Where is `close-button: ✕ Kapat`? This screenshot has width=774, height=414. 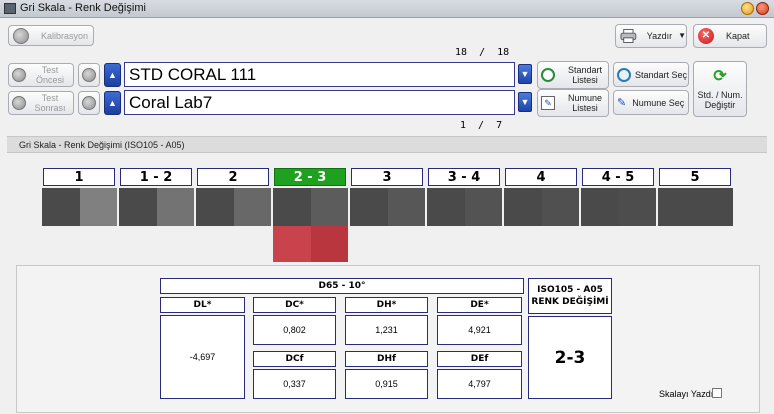
close-button: ✕ Kapat is located at coordinates (730, 36).